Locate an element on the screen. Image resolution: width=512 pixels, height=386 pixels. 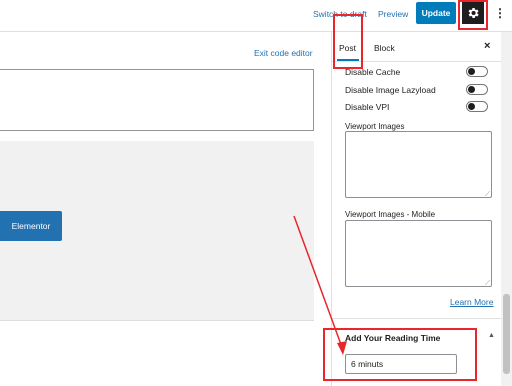
annotation-arrow is located at coordinates (320, 285).